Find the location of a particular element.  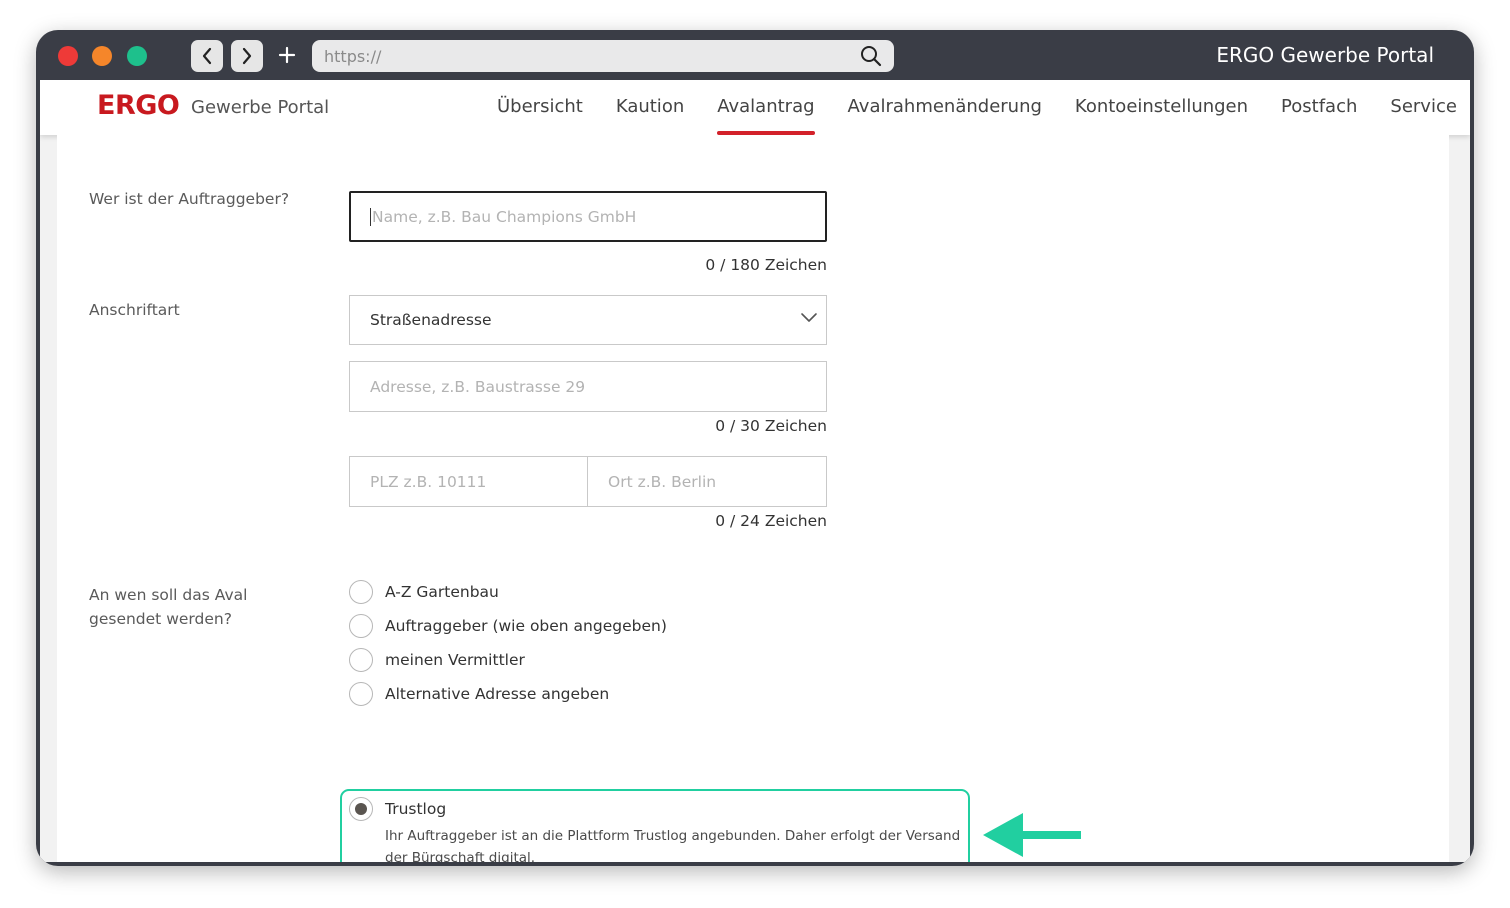

auftraggeber-placeholder: Name, z.B. Bau Champions GmbH is located at coordinates (504, 216).